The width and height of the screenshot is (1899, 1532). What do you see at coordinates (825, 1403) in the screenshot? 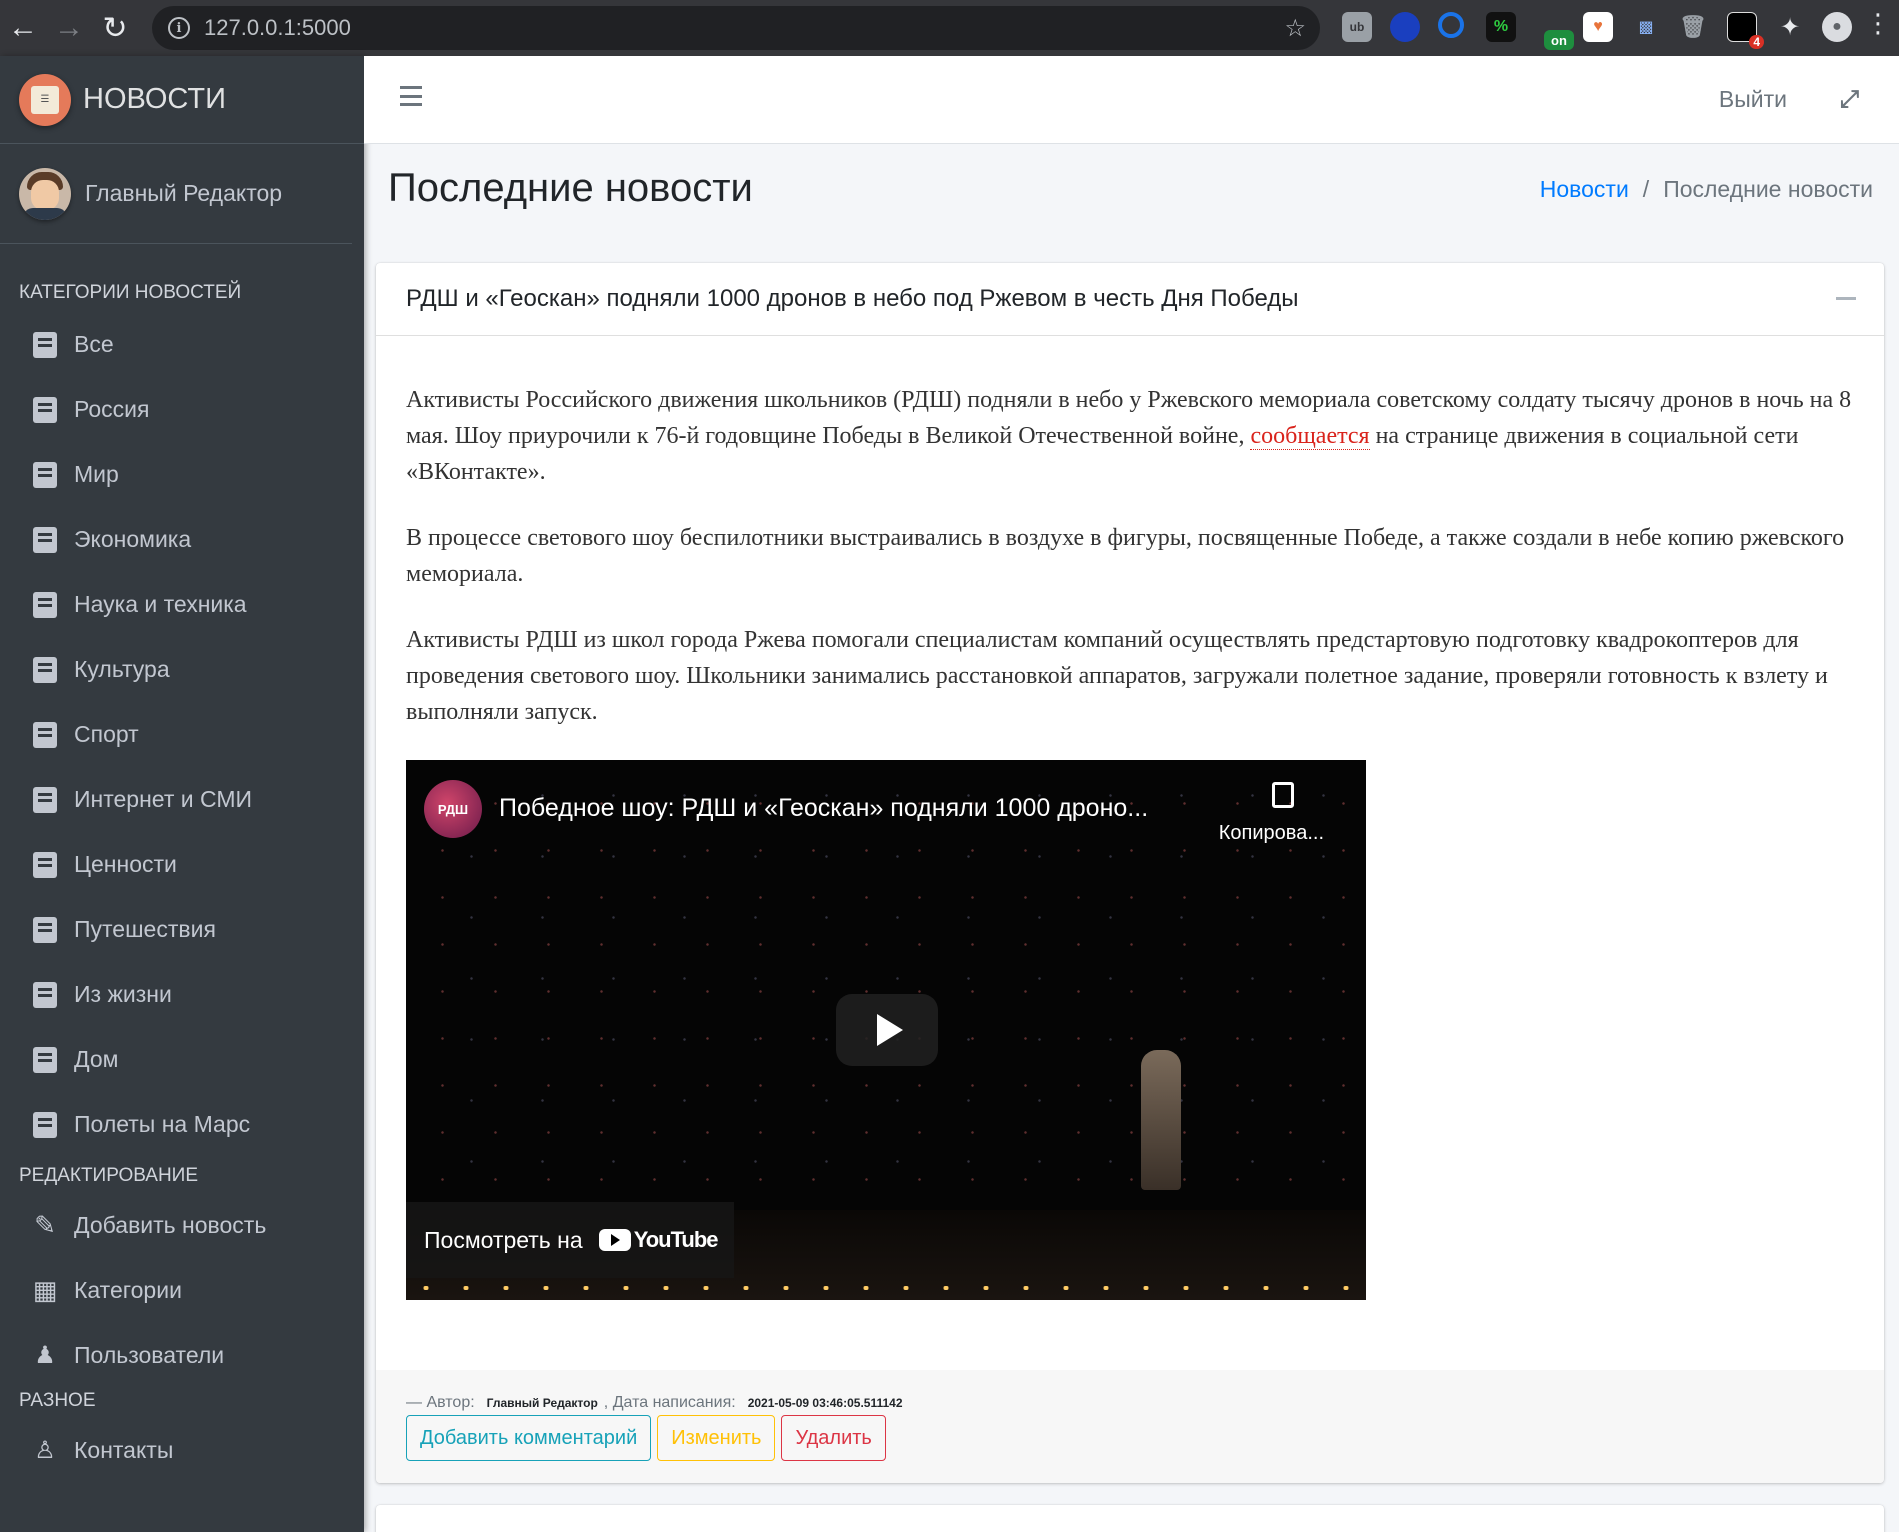
I see `publish-date: 2021-05-09 03:46:05.511142` at bounding box center [825, 1403].